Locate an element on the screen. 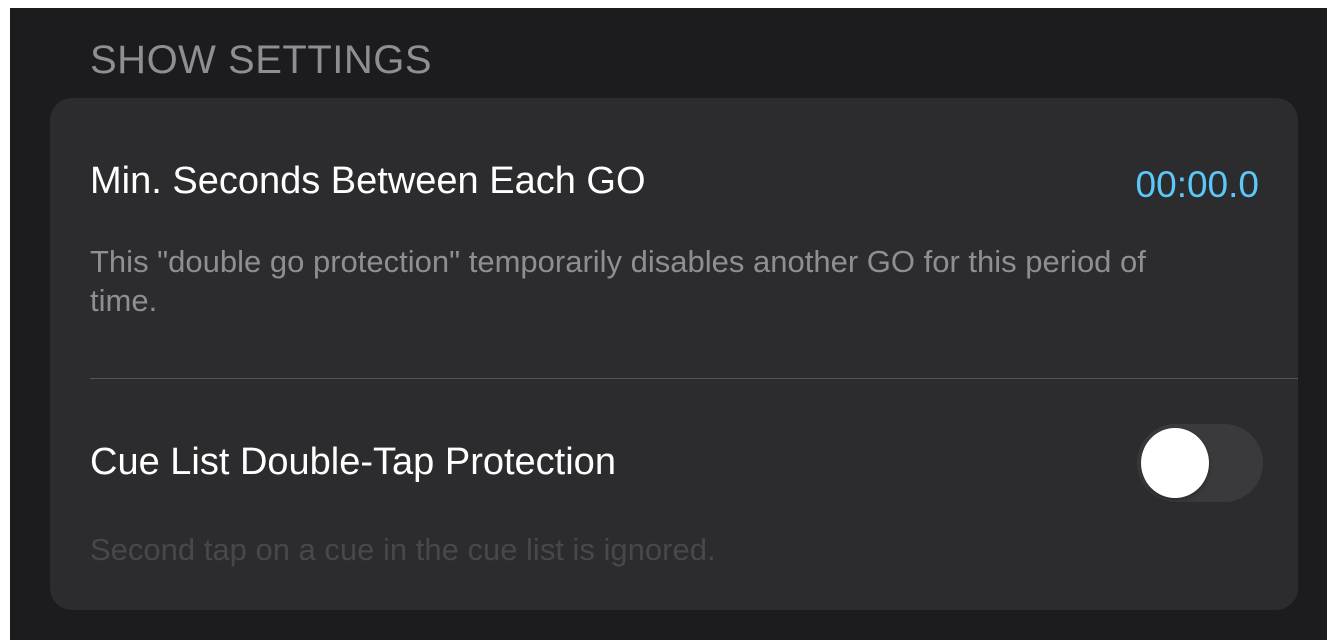 This screenshot has width=1327, height=640. double-tap-title: Cue List Double-Tap Protection is located at coordinates (353, 462).